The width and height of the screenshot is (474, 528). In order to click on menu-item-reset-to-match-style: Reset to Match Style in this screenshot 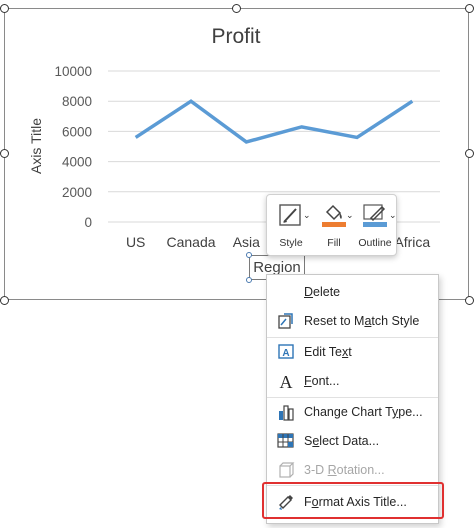, I will do `click(352, 321)`.